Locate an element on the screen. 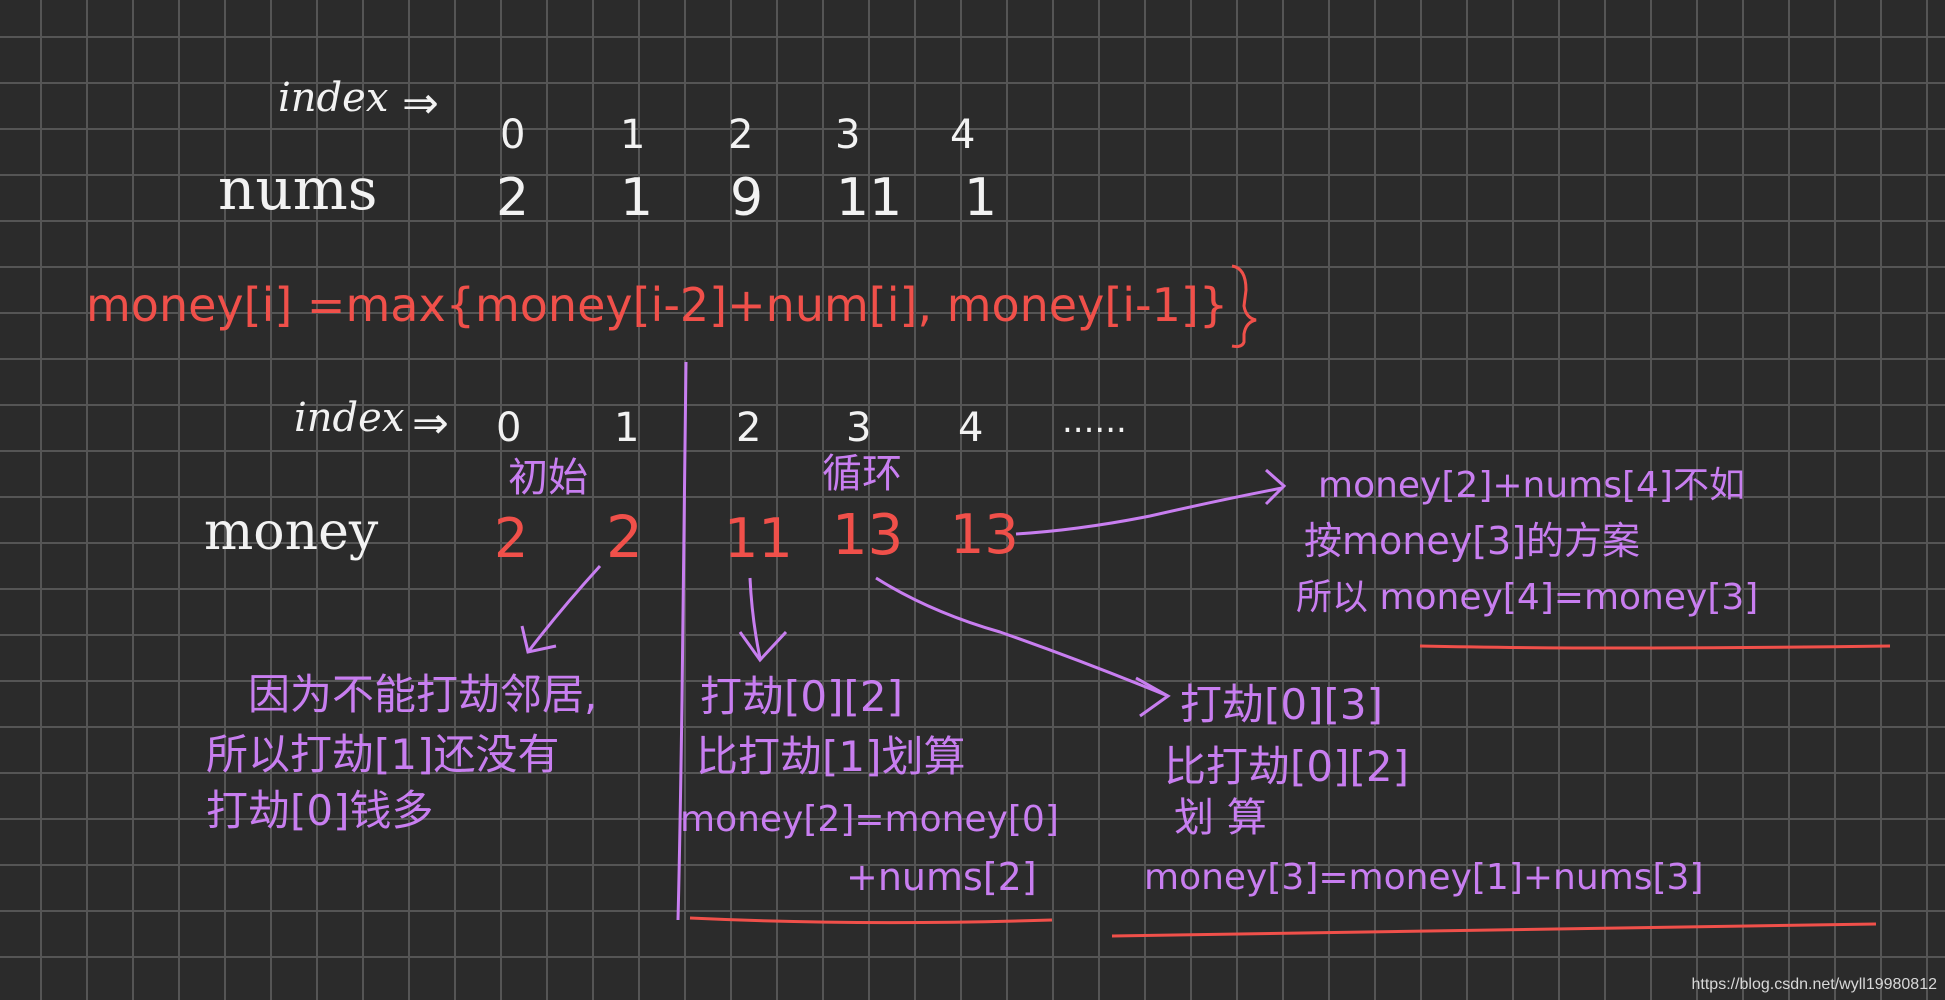 The width and height of the screenshot is (1945, 1000). index3-note-underline is located at coordinates (1494, 930).